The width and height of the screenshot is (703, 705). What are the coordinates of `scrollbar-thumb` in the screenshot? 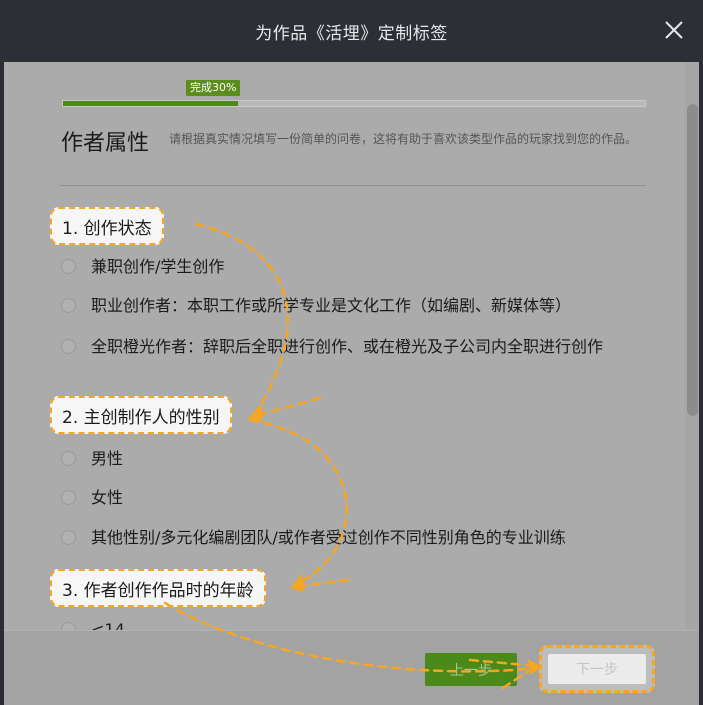 It's located at (692, 260).